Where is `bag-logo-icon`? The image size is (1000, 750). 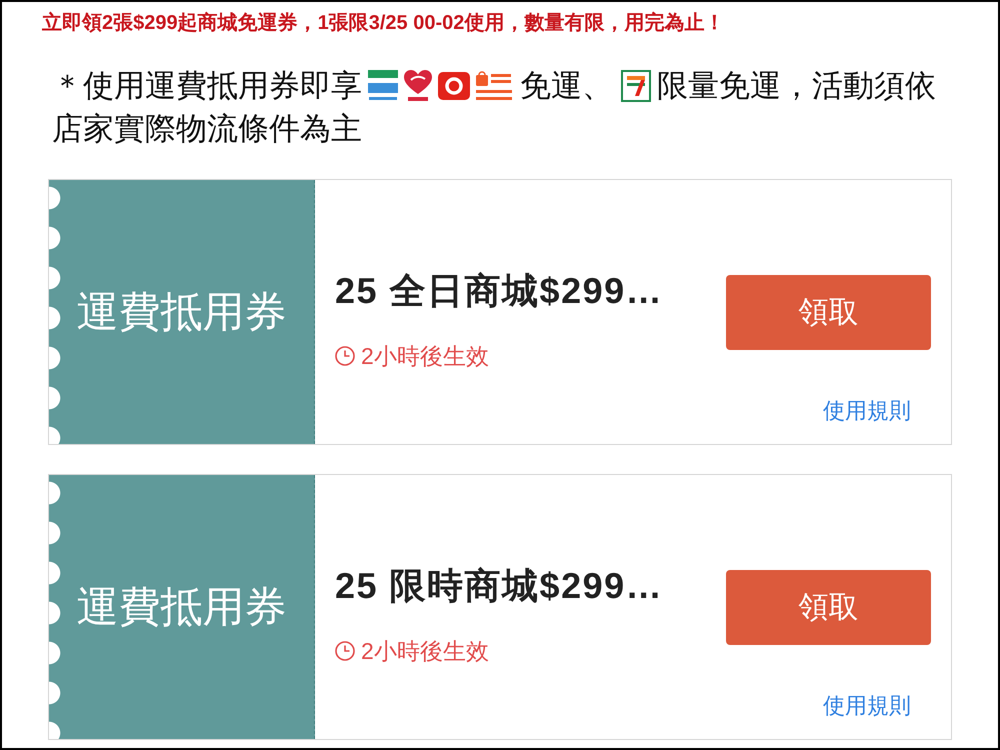 bag-logo-icon is located at coordinates (494, 86).